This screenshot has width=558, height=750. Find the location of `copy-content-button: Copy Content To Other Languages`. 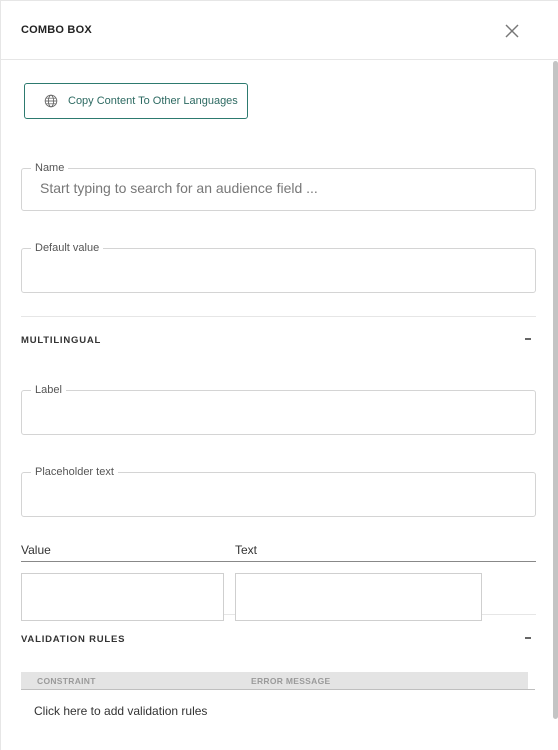

copy-content-button: Copy Content To Other Languages is located at coordinates (136, 101).